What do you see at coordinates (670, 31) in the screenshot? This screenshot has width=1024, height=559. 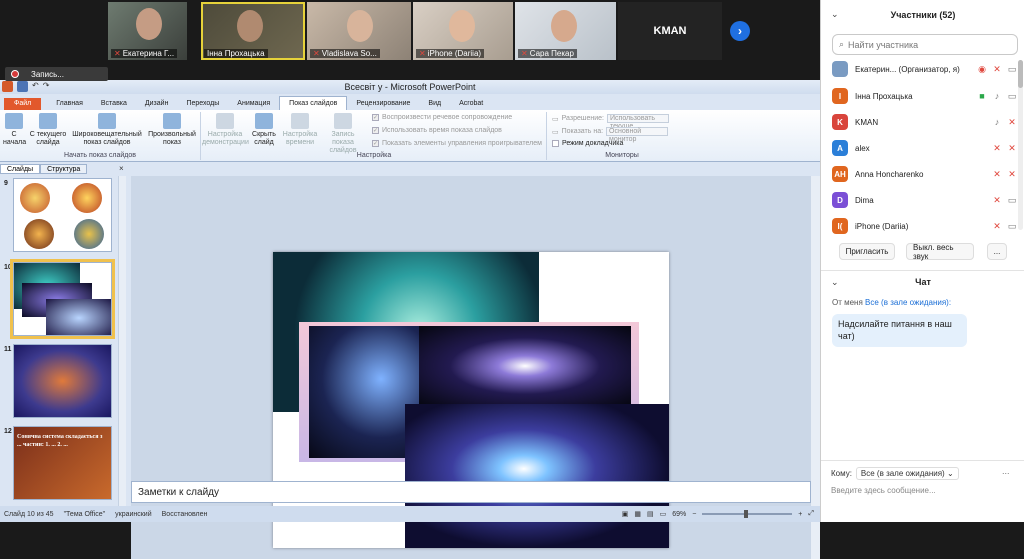 I see `video-tile-kman: KMAN` at bounding box center [670, 31].